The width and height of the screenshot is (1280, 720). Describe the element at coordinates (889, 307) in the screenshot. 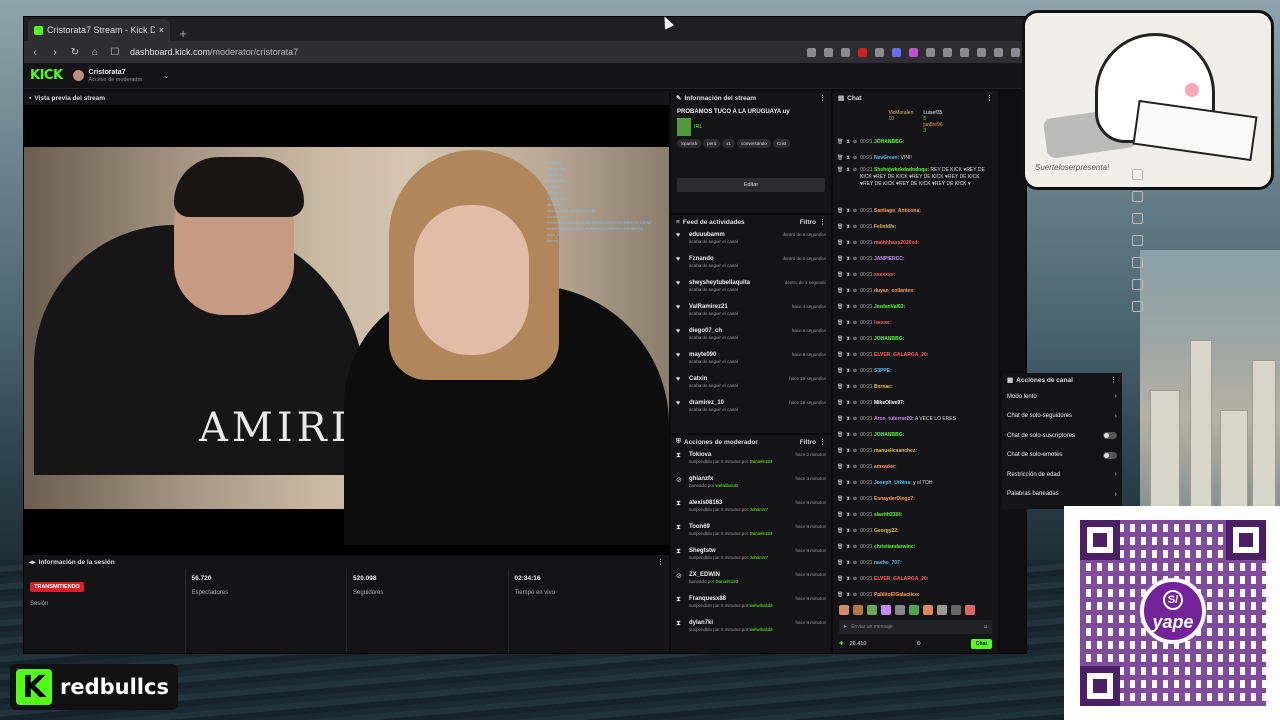

I see `chat-username: JordanVal03:` at that location.